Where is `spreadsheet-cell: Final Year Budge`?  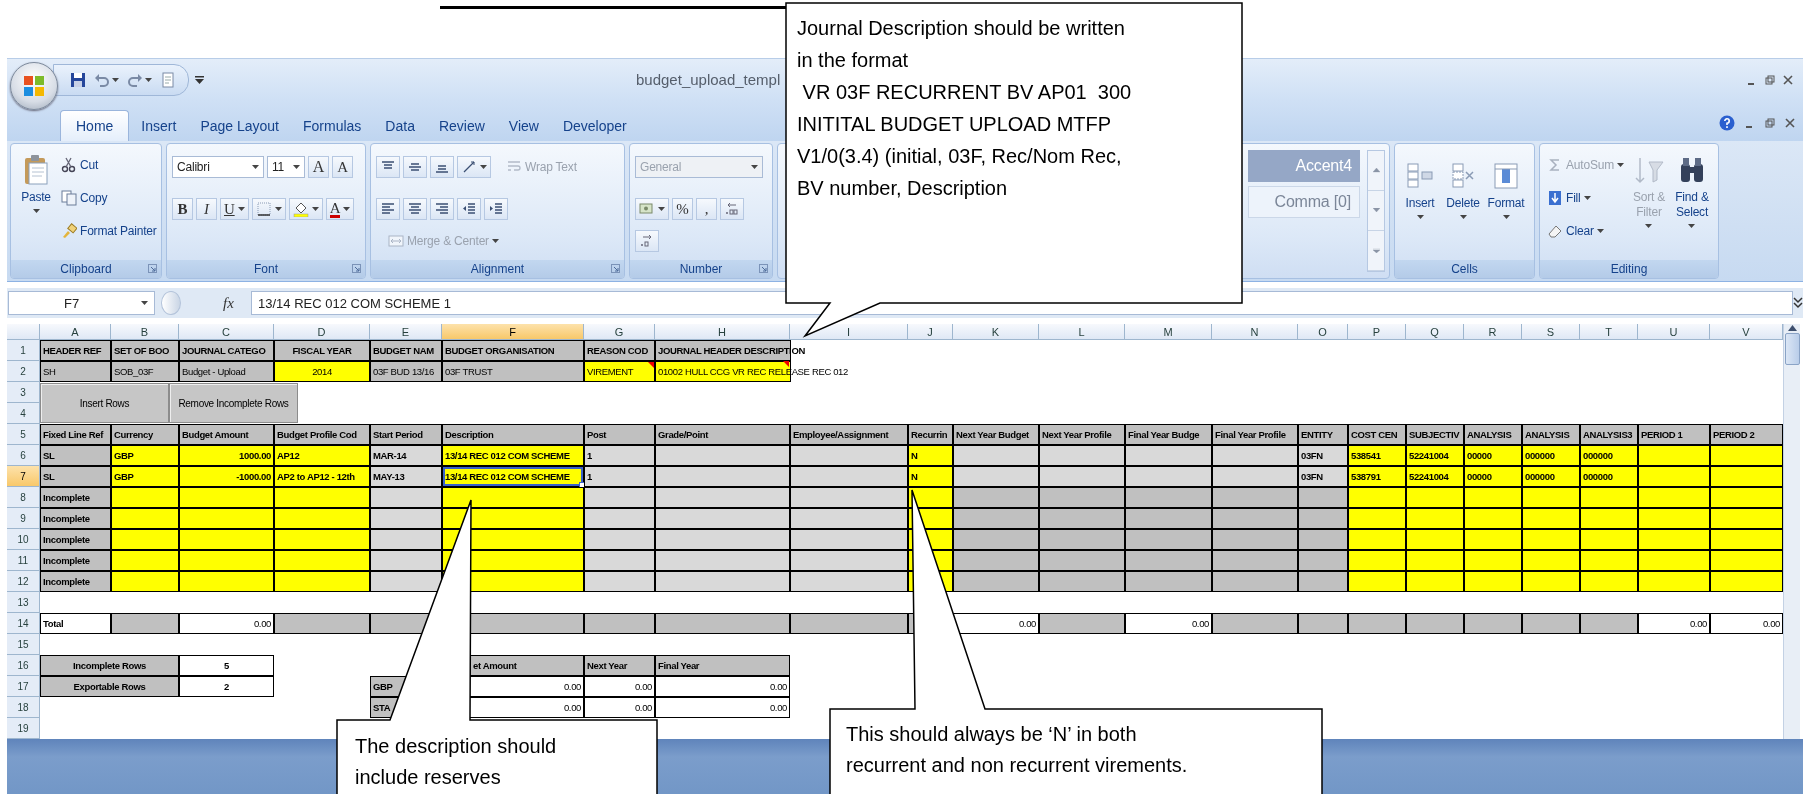
spreadsheet-cell: Final Year Budge is located at coordinates (1168, 434).